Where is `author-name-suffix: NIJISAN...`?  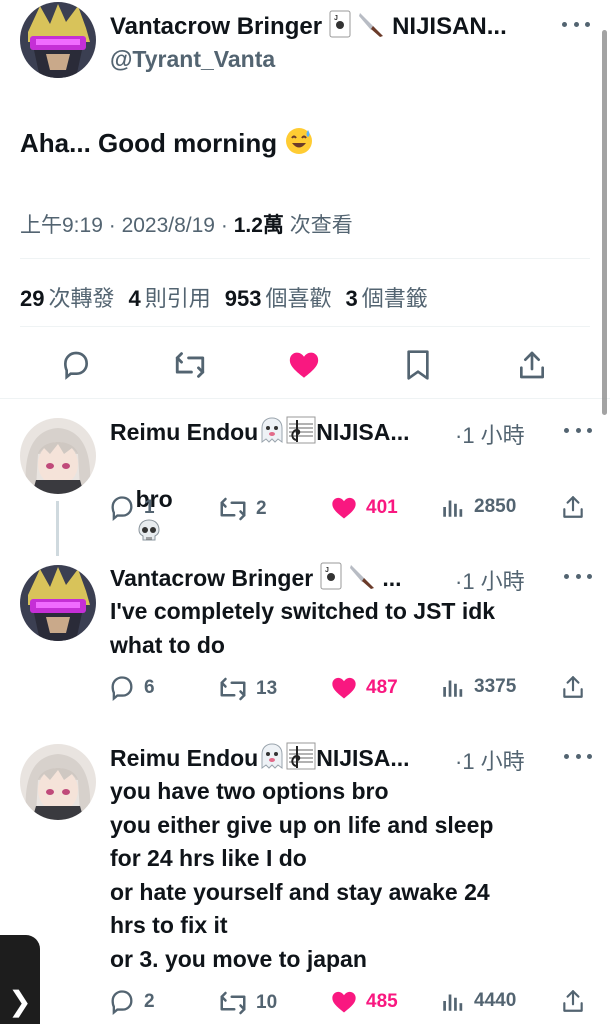 author-name-suffix: NIJISAN... is located at coordinates (449, 26).